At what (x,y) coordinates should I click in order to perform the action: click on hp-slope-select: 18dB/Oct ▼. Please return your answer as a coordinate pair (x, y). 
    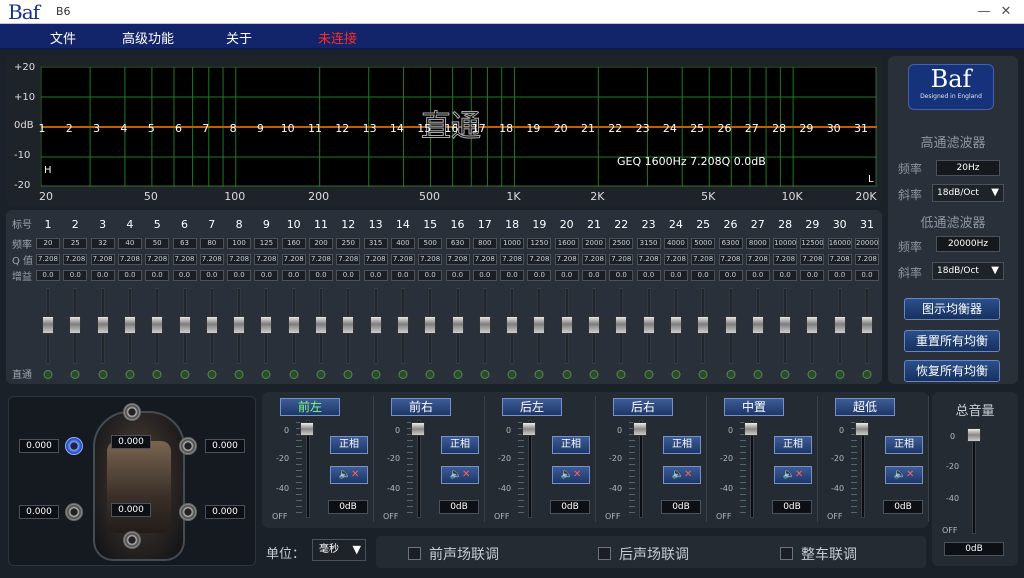
    Looking at the image, I should click on (968, 193).